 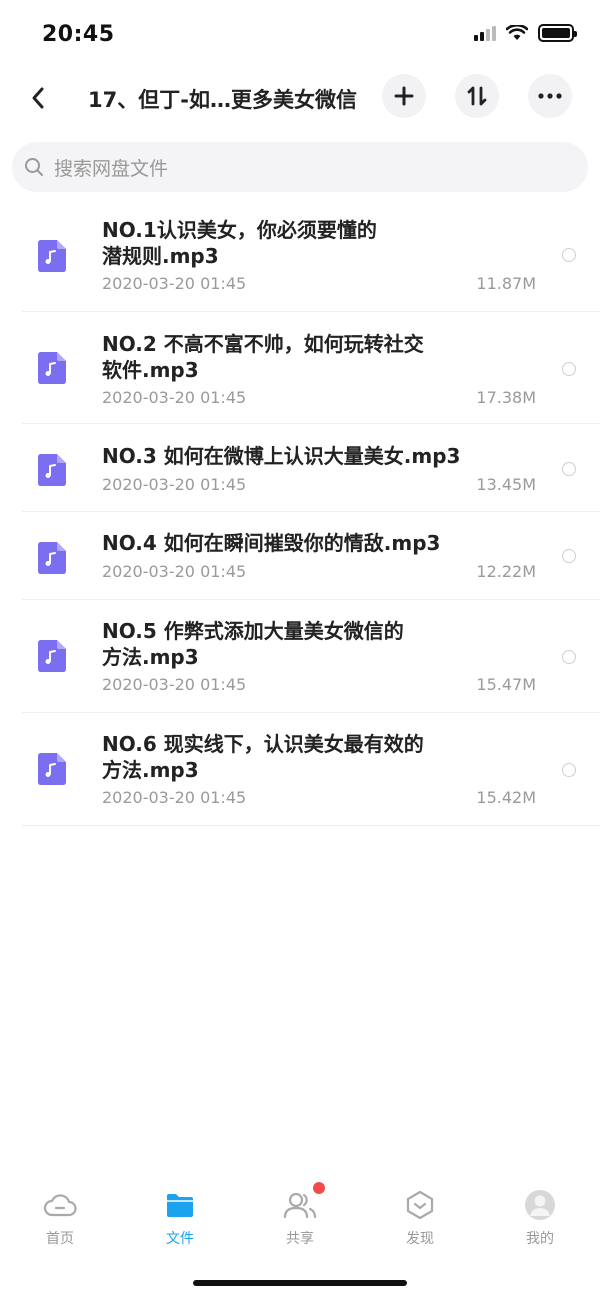 I want to click on tab-share: 共享, so click(x=300, y=1213).